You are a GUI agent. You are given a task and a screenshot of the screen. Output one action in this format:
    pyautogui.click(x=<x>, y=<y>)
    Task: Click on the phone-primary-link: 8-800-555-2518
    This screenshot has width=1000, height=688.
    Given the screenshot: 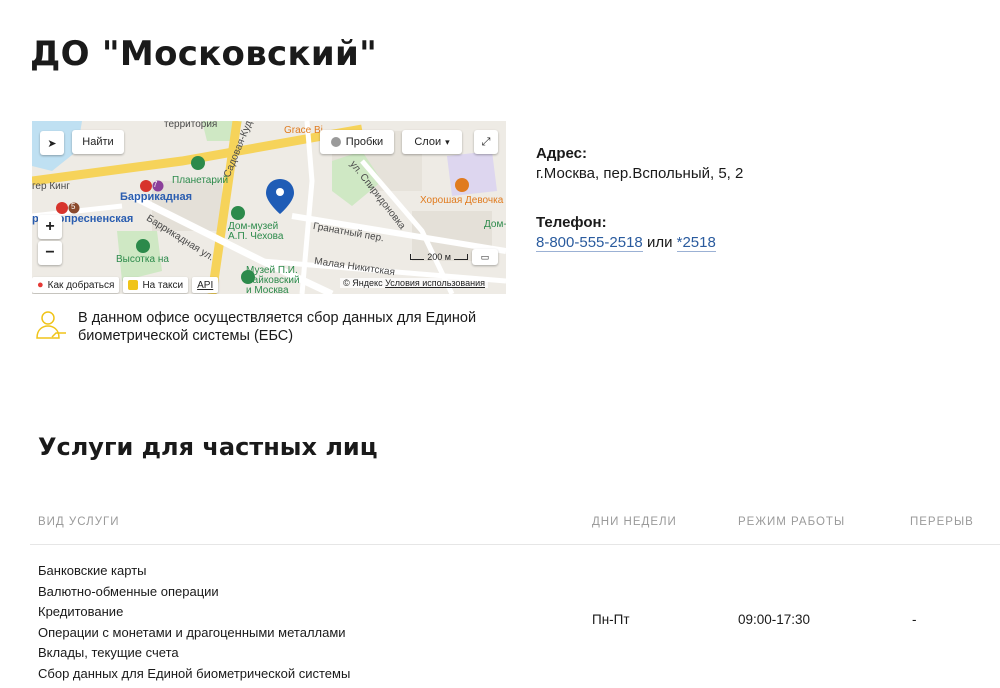 What is the action you would take?
    pyautogui.click(x=589, y=243)
    